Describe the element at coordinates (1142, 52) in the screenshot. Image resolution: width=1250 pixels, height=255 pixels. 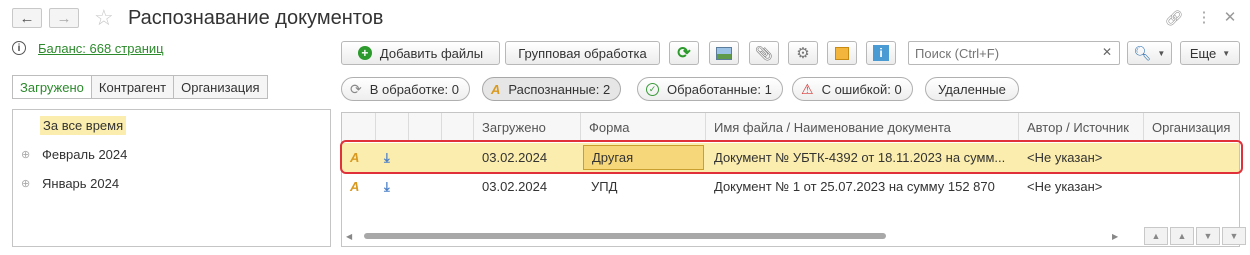
I see `magnifier-icon: 🔍︎` at that location.